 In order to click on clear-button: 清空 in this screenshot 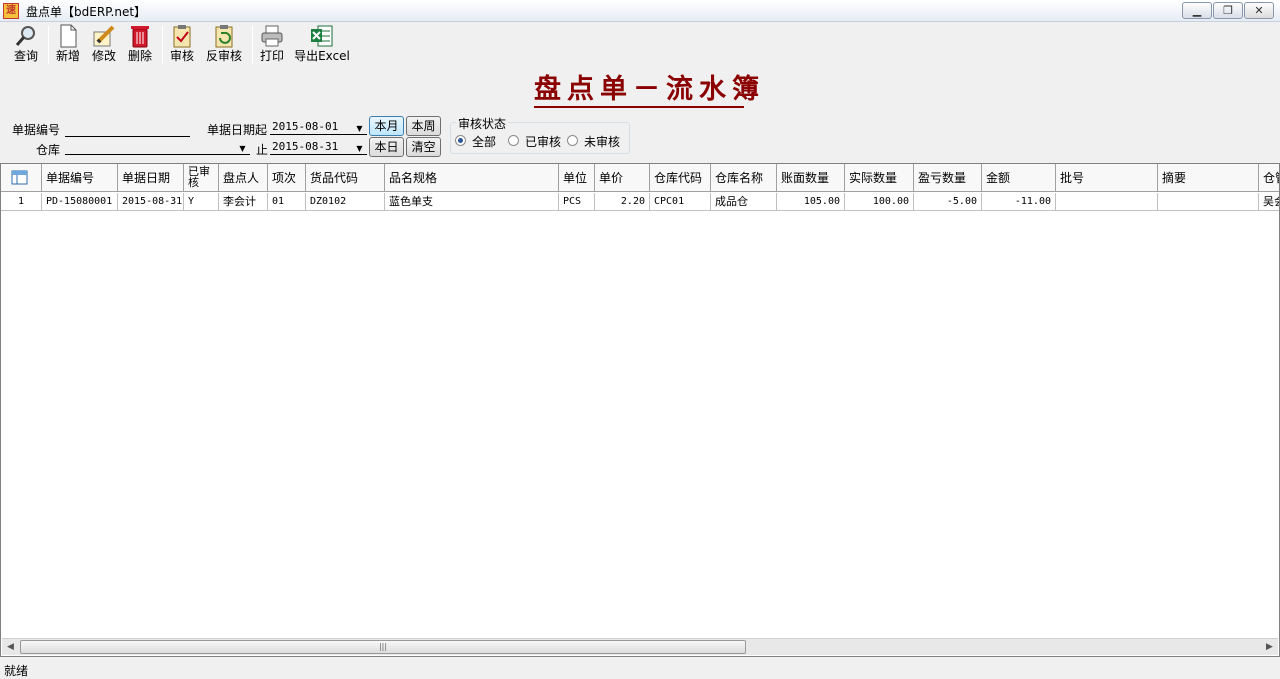, I will do `click(423, 147)`.